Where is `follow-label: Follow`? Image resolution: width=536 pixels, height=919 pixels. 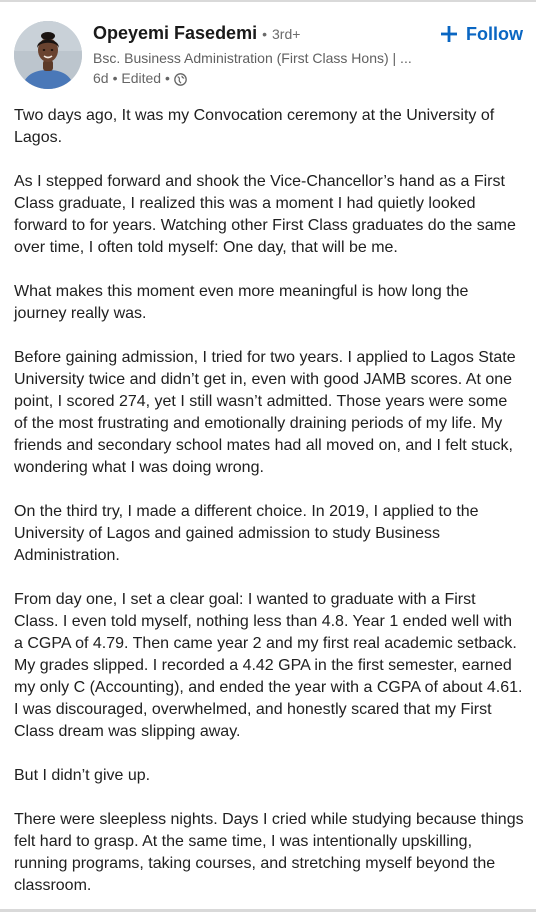
follow-label: Follow is located at coordinates (494, 33).